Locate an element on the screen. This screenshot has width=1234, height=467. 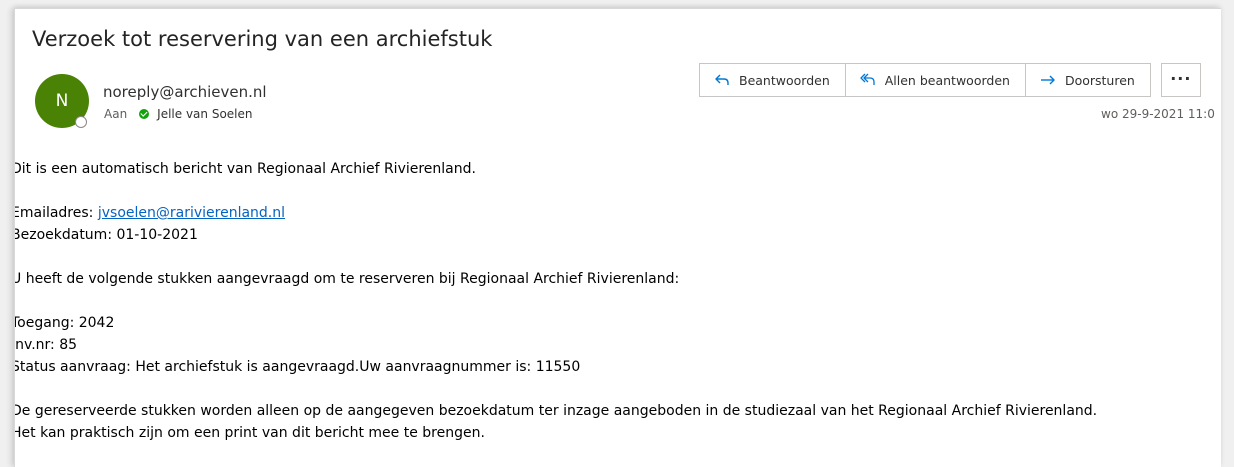
email-label: Emailadres: is located at coordinates (54, 213).